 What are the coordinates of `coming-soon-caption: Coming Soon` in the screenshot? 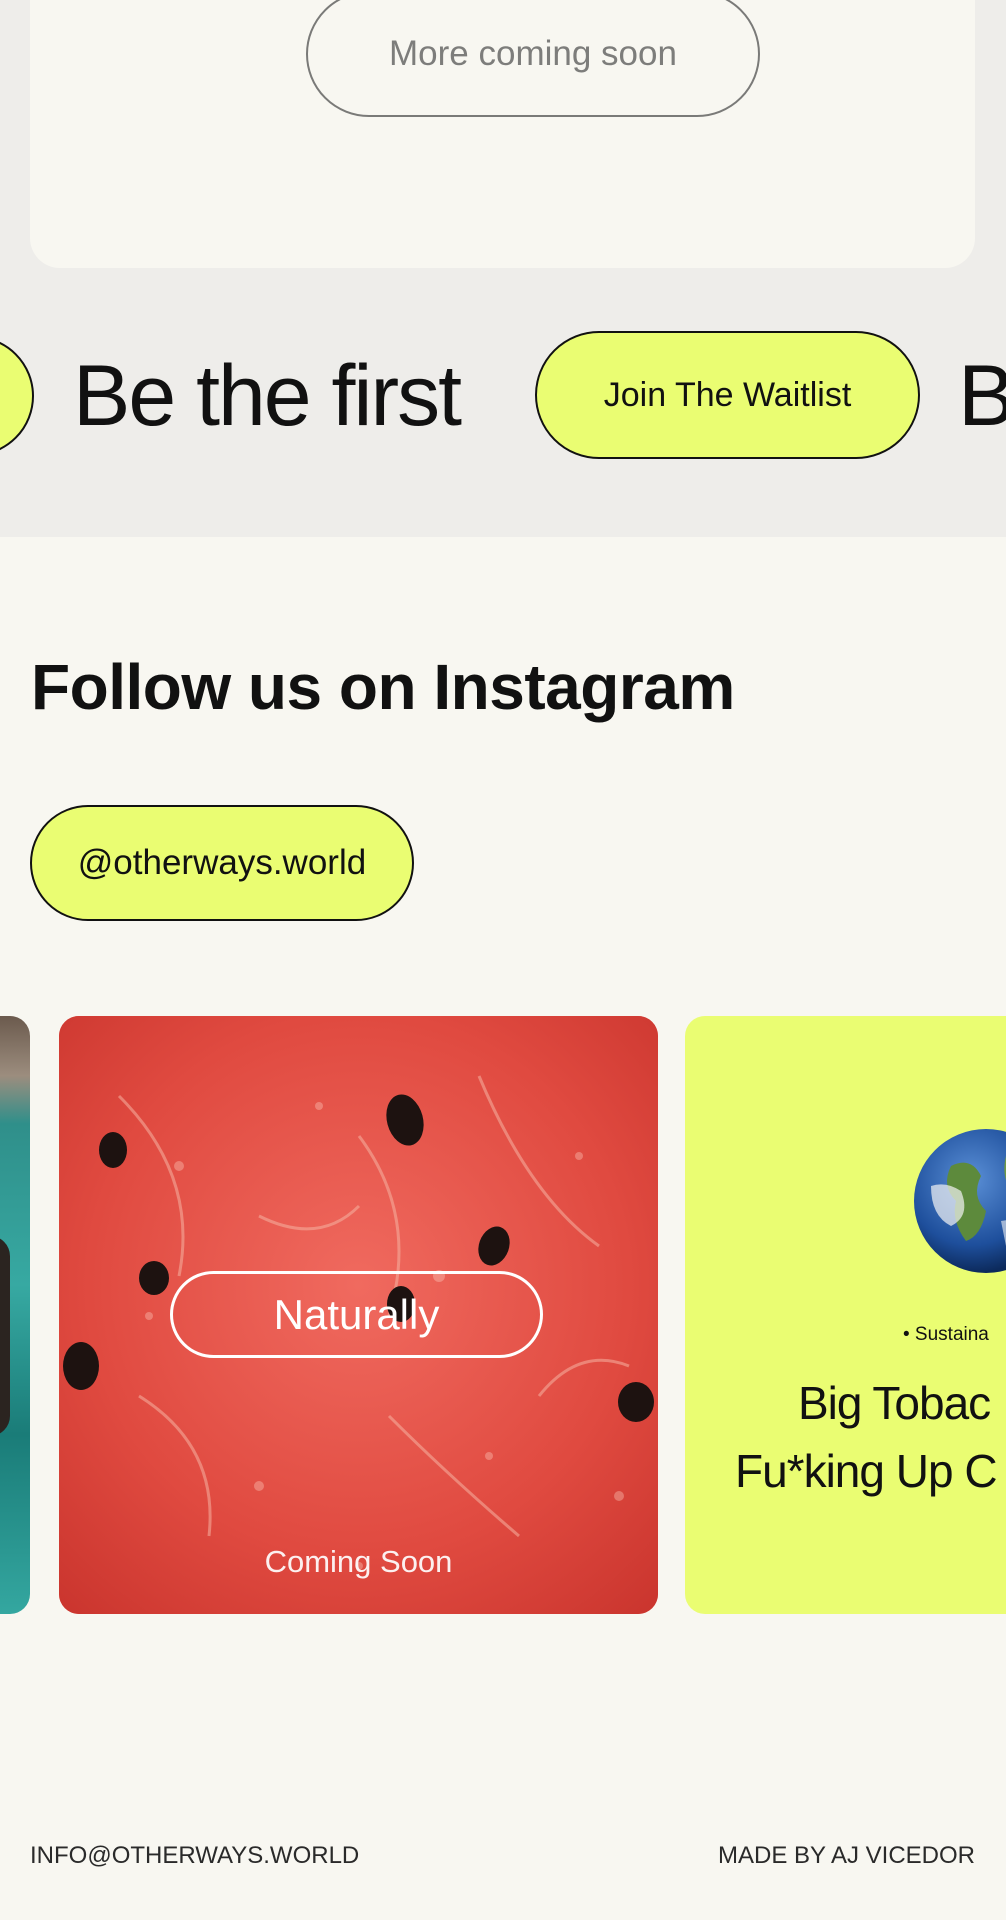 It's located at (358, 1561).